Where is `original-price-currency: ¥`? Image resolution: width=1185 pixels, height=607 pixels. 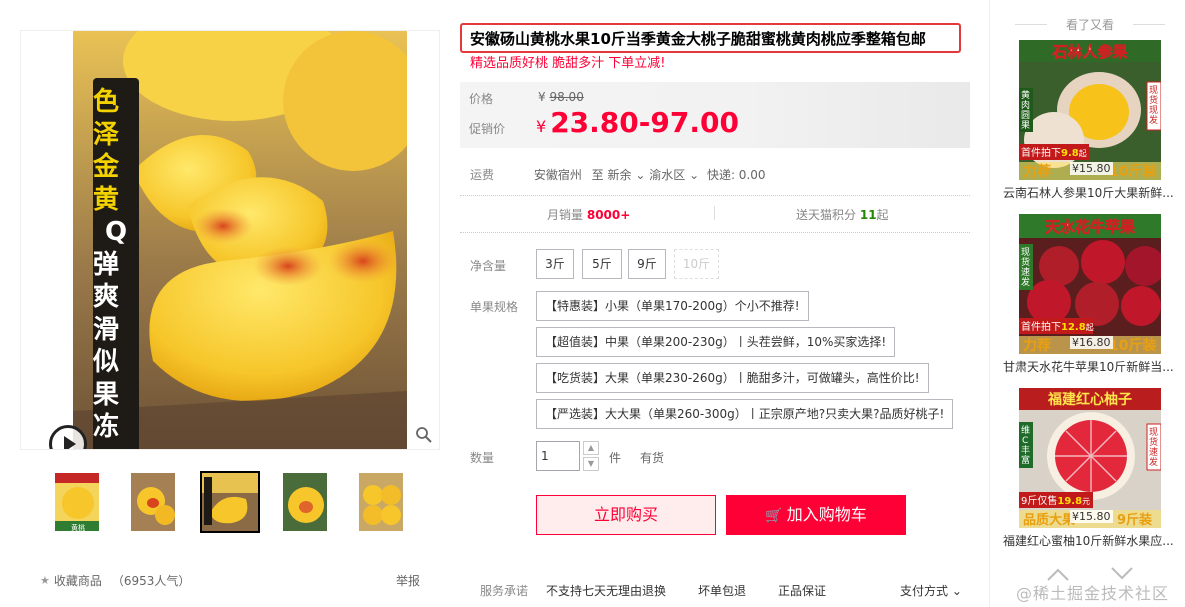
original-price-currency: ¥ is located at coordinates (542, 97).